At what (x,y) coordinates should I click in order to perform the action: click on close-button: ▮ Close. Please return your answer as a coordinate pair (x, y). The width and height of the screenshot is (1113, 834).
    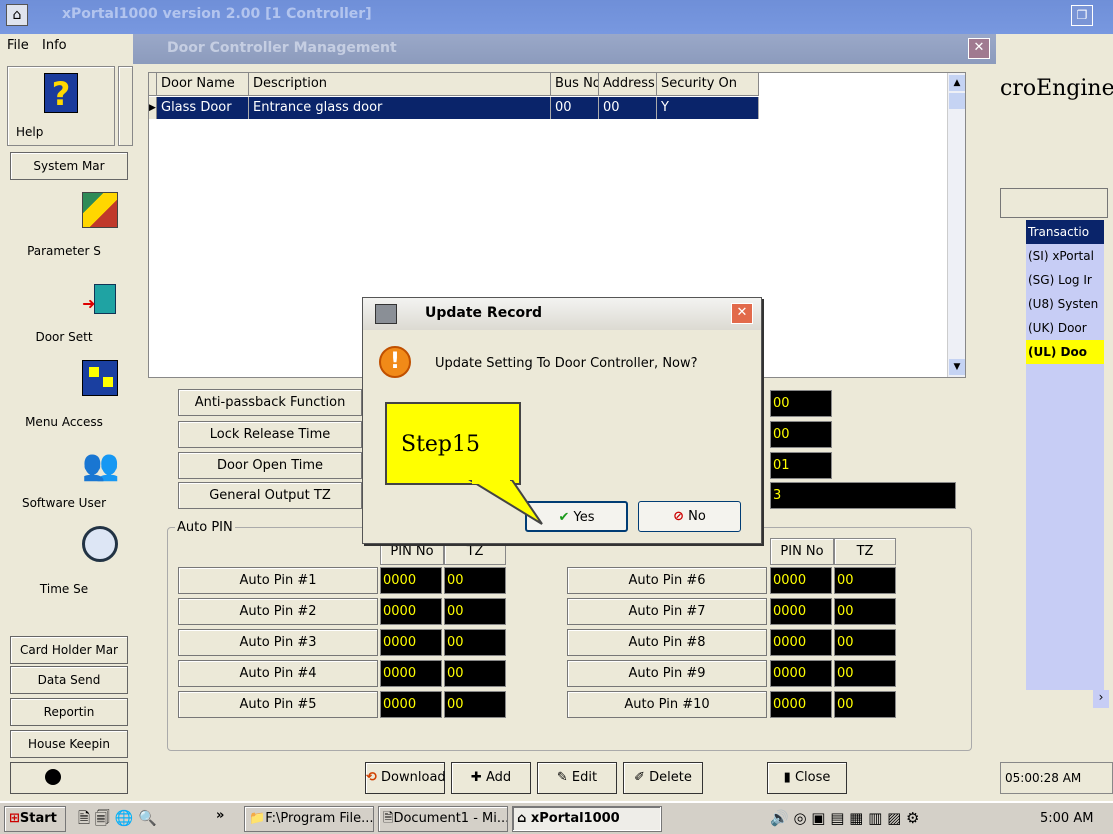
    Looking at the image, I should click on (807, 778).